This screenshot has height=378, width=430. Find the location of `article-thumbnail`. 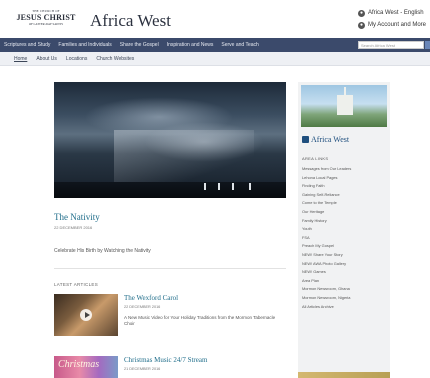

article-thumbnail is located at coordinates (86, 315).